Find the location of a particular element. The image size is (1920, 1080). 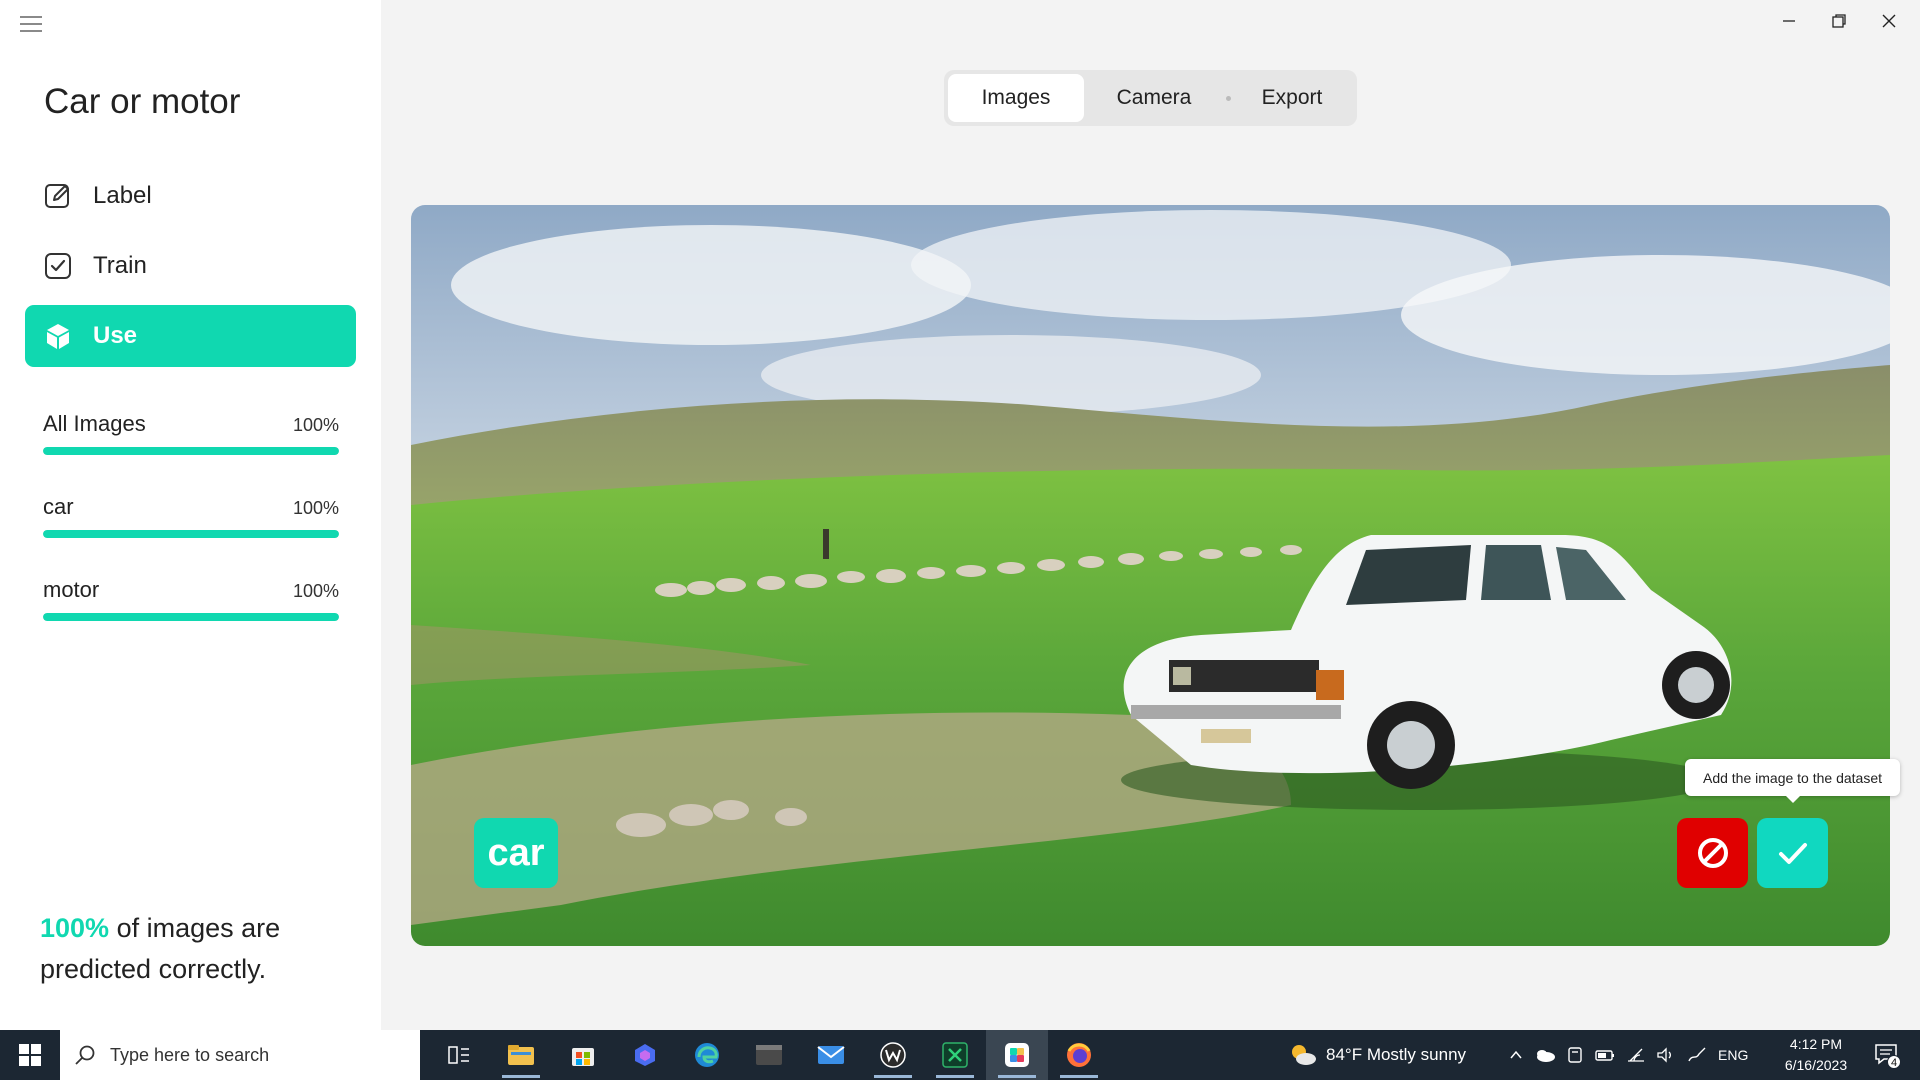

language-indicator: ENG is located at coordinates (1733, 1055).